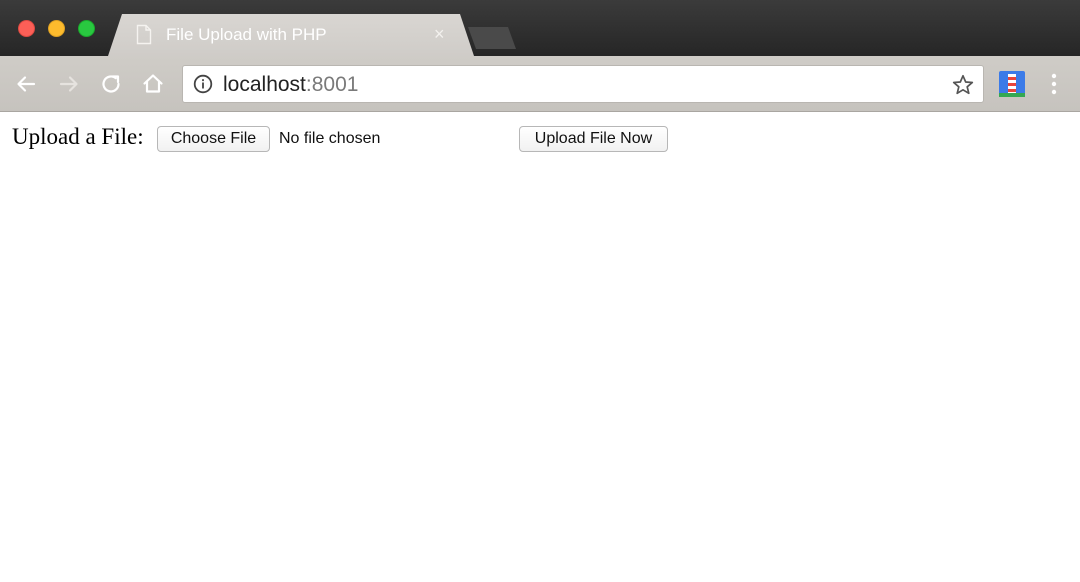  I want to click on extension-icon, so click(1012, 84).